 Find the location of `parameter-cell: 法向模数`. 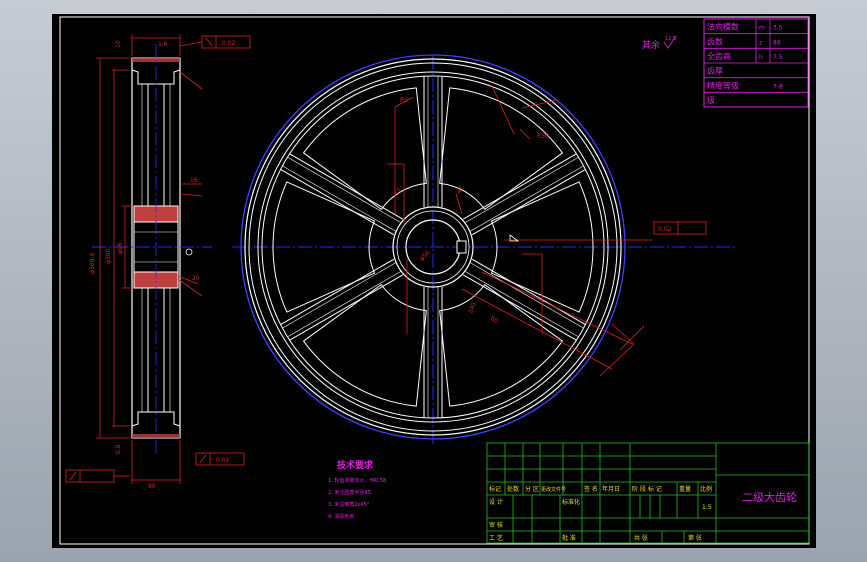

parameter-cell: 法向模数 is located at coordinates (723, 27).